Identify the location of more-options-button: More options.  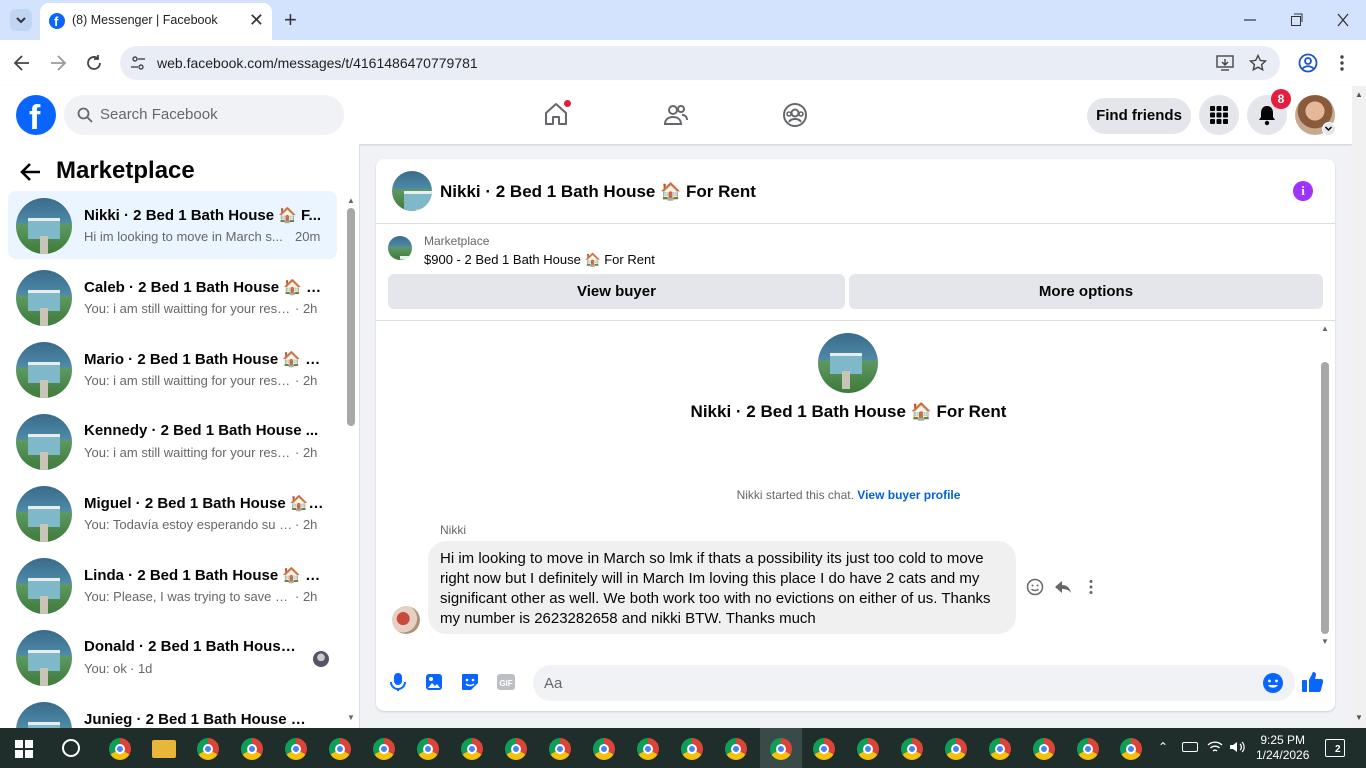
(1086, 291).